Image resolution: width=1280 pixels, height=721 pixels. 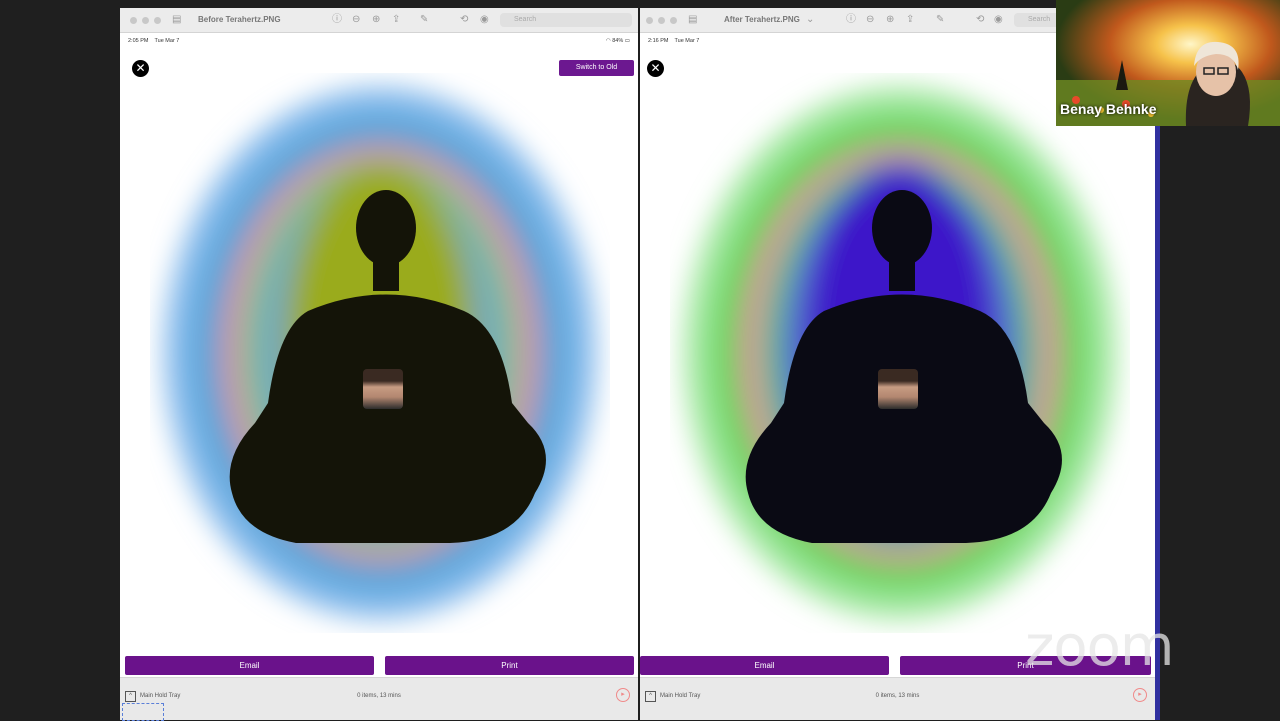 What do you see at coordinates (138, 41) in the screenshot?
I see `status-time: 2:05 PM` at bounding box center [138, 41].